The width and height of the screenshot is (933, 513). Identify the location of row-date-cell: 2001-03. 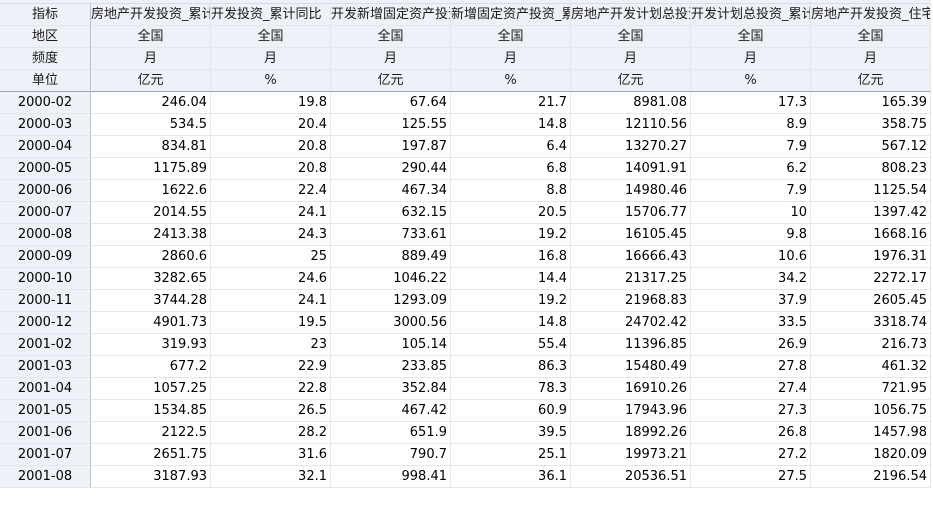
(45, 367).